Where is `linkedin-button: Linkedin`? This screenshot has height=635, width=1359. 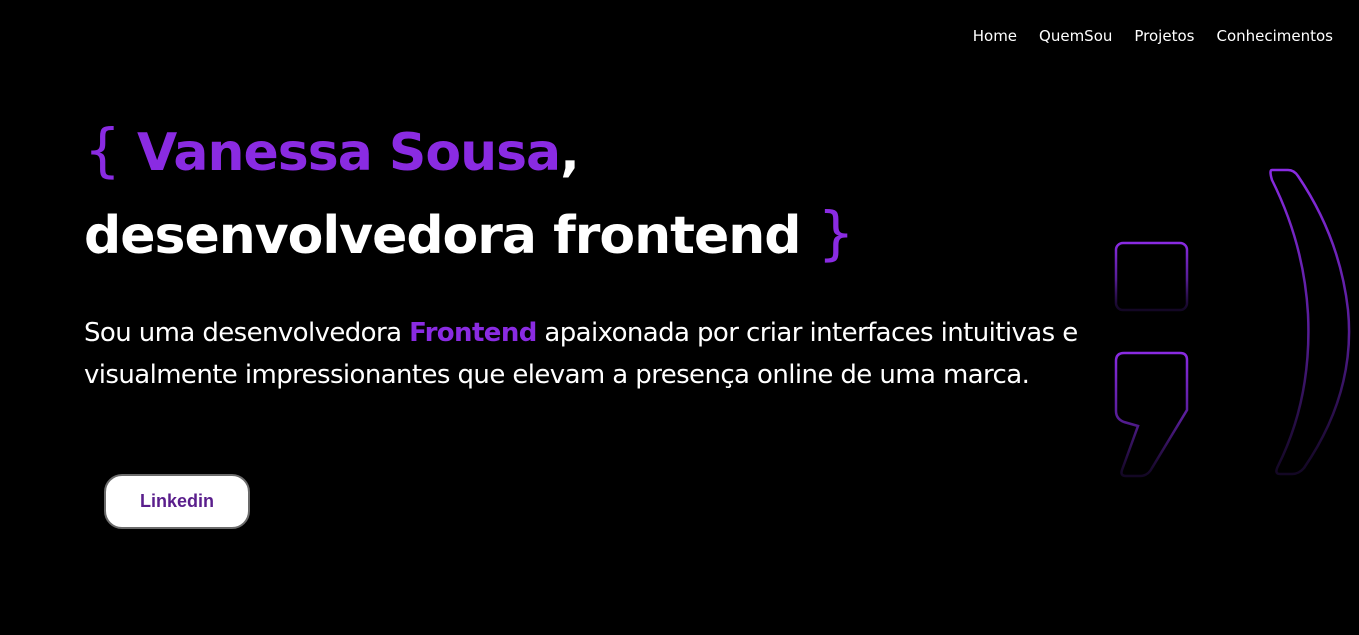 linkedin-button: Linkedin is located at coordinates (177, 501).